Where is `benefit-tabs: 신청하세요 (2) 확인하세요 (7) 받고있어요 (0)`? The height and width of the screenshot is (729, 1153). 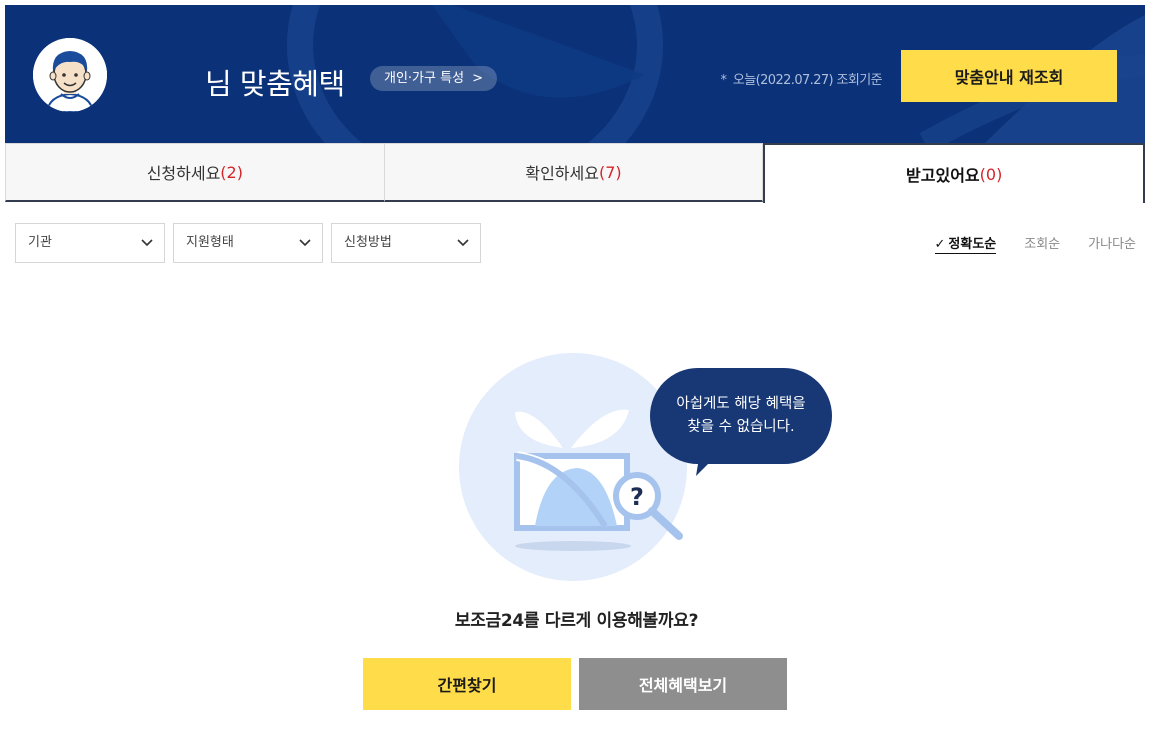 benefit-tabs: 신청하세요 (2) 확인하세요 (7) 받고있어요 (0) is located at coordinates (575, 173).